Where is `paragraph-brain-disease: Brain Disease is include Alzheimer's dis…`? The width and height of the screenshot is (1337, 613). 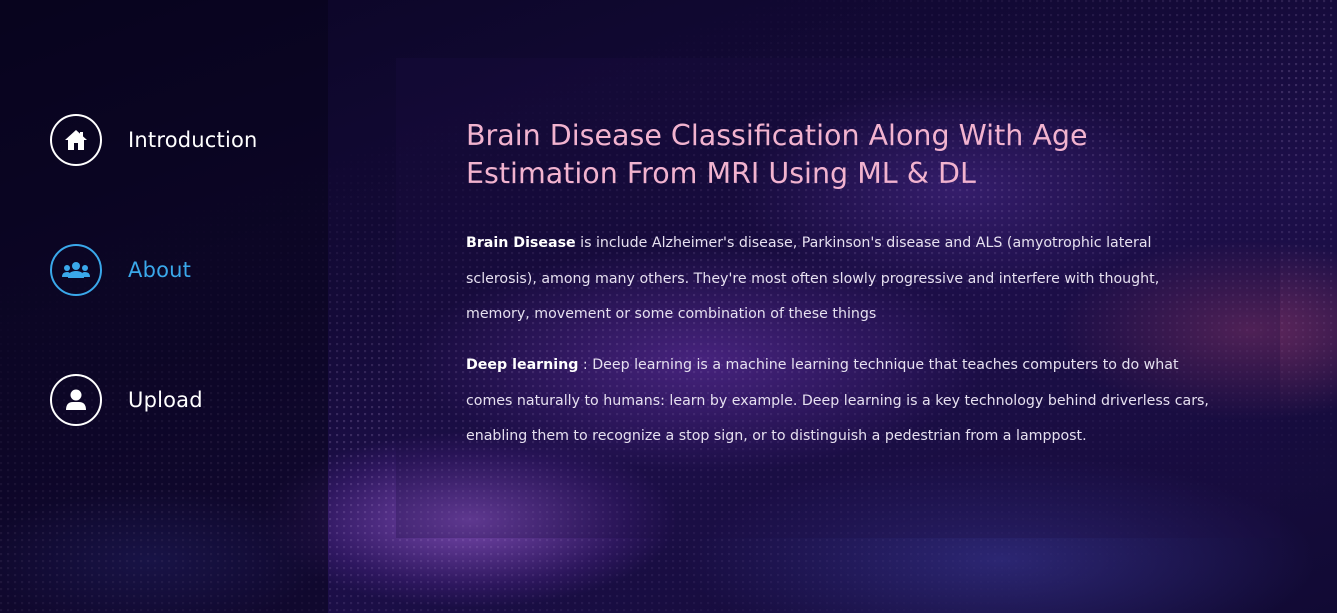
paragraph-brain-disease: Brain Disease is include Alzheimer's dis… is located at coordinates (846, 279).